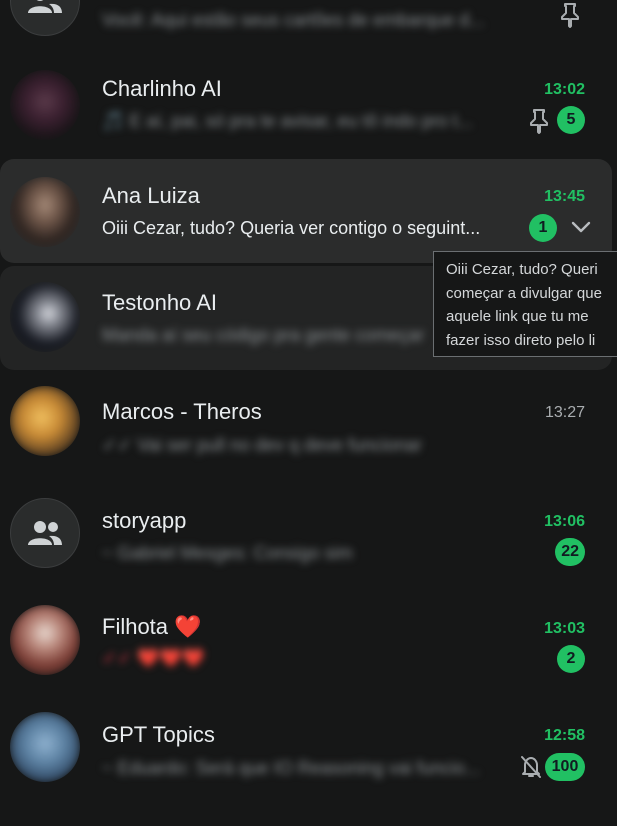 The width and height of the screenshot is (617, 826). What do you see at coordinates (153, 658) in the screenshot?
I see `chat-preview: ✓✓ ❤️❤️❤️` at bounding box center [153, 658].